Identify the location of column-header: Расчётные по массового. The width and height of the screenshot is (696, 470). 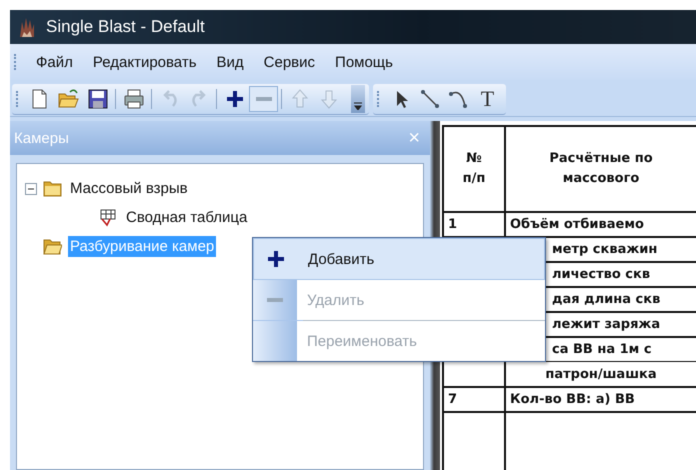
(601, 169).